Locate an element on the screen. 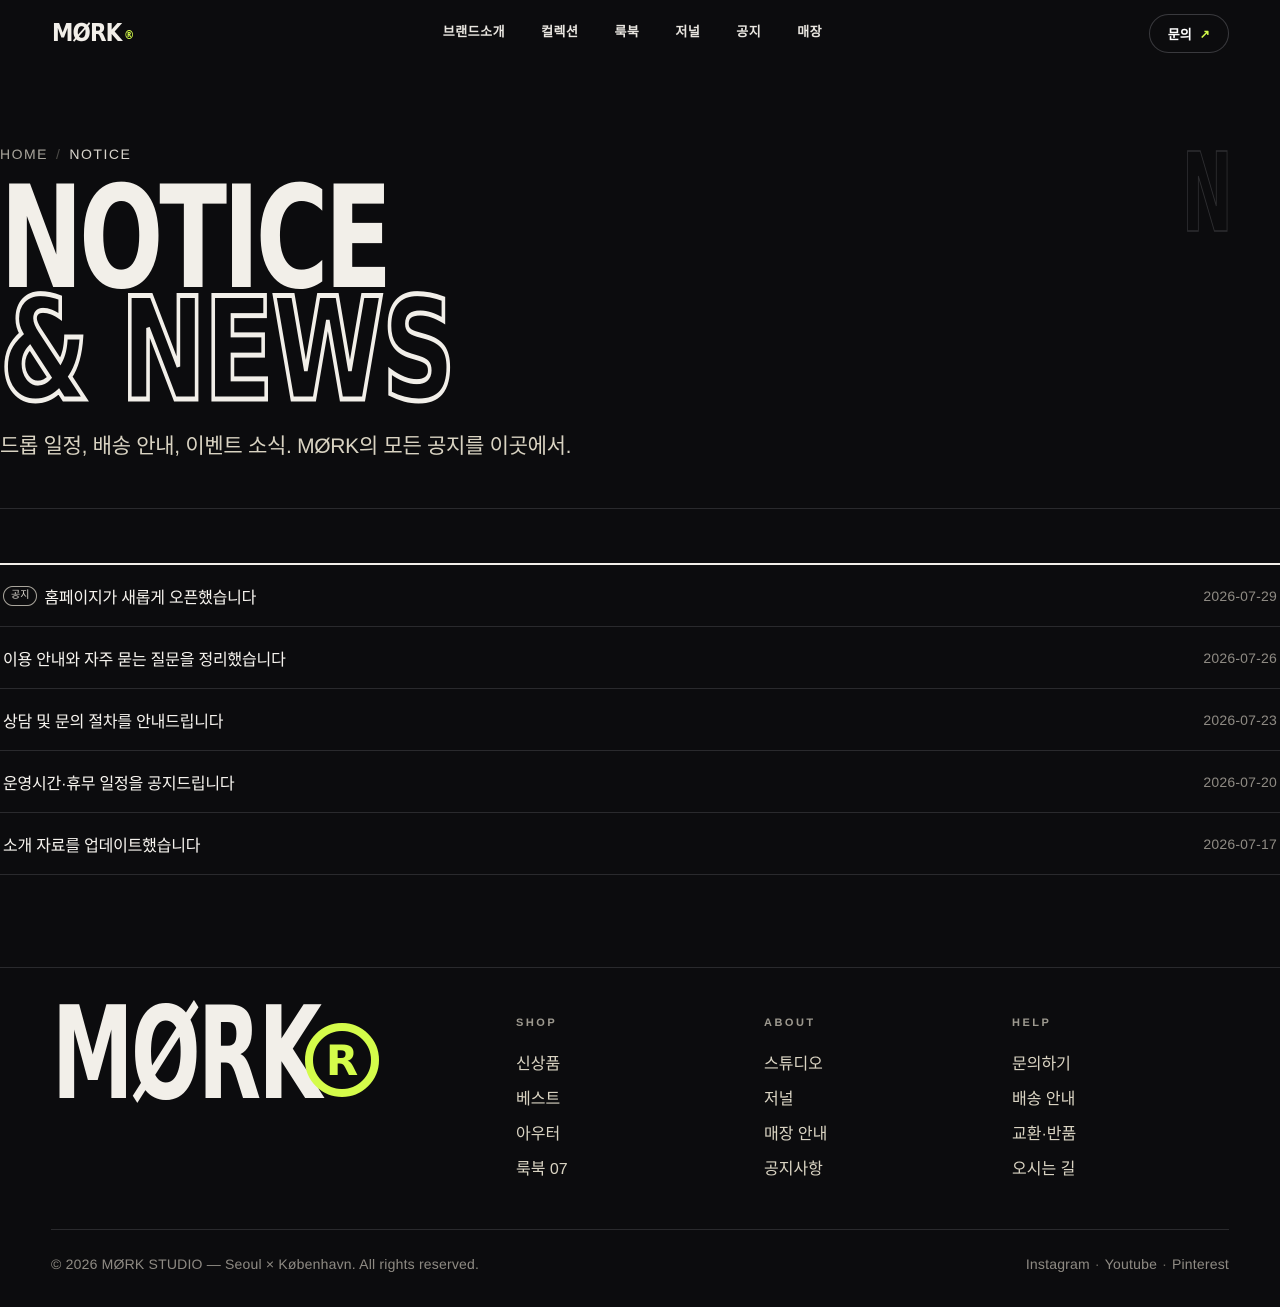 This screenshot has height=1307, width=1280. social-links: Instagram · Youtube · Pinterest is located at coordinates (1127, 1264).